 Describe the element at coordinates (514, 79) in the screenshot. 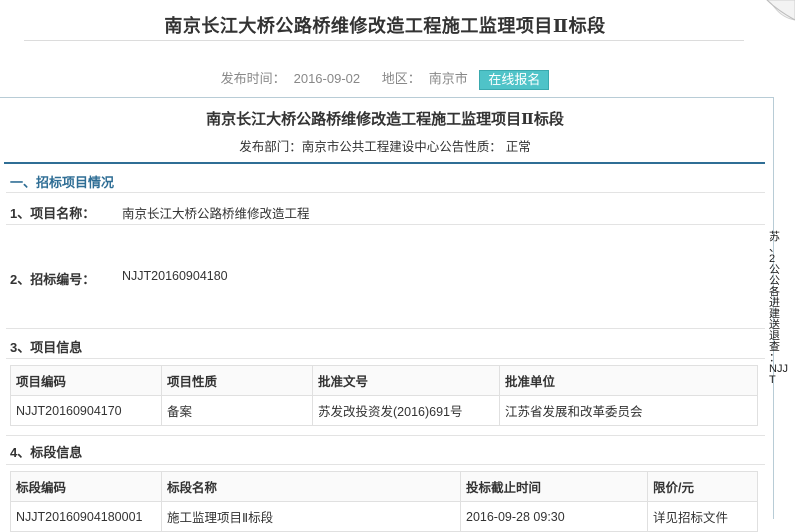

I see `online-signup-button: 在线报名` at that location.